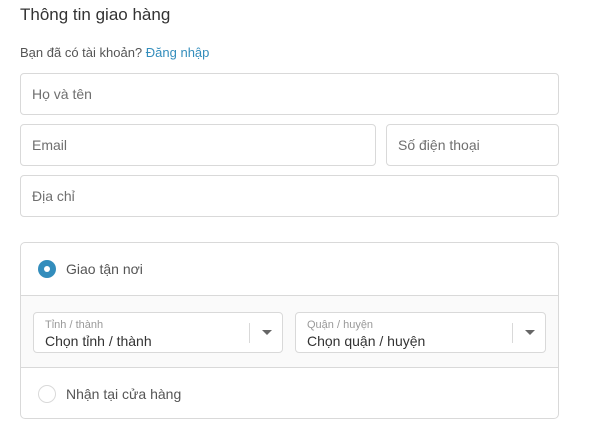 The height and width of the screenshot is (433, 600). What do you see at coordinates (420, 332) in the screenshot?
I see `district-select: Quận / huyện Chọn quận / huyện` at bounding box center [420, 332].